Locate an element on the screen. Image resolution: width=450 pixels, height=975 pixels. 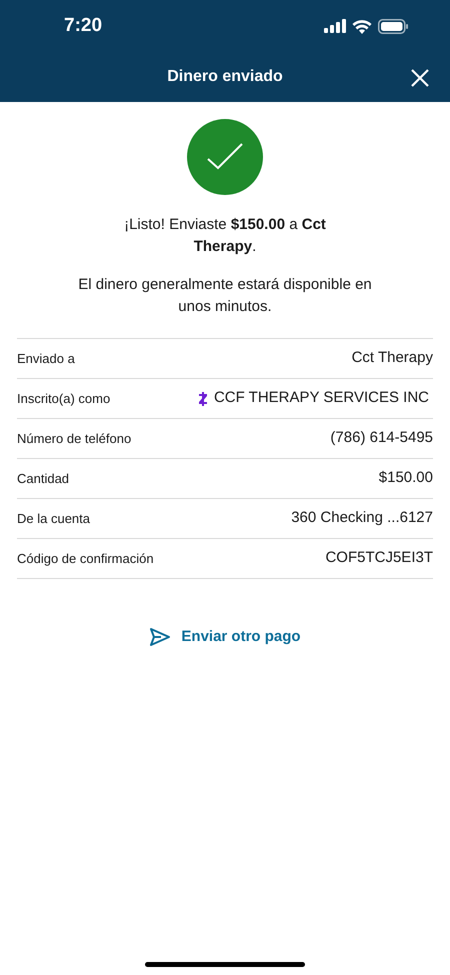
wifi-icon is located at coordinates (362, 26).